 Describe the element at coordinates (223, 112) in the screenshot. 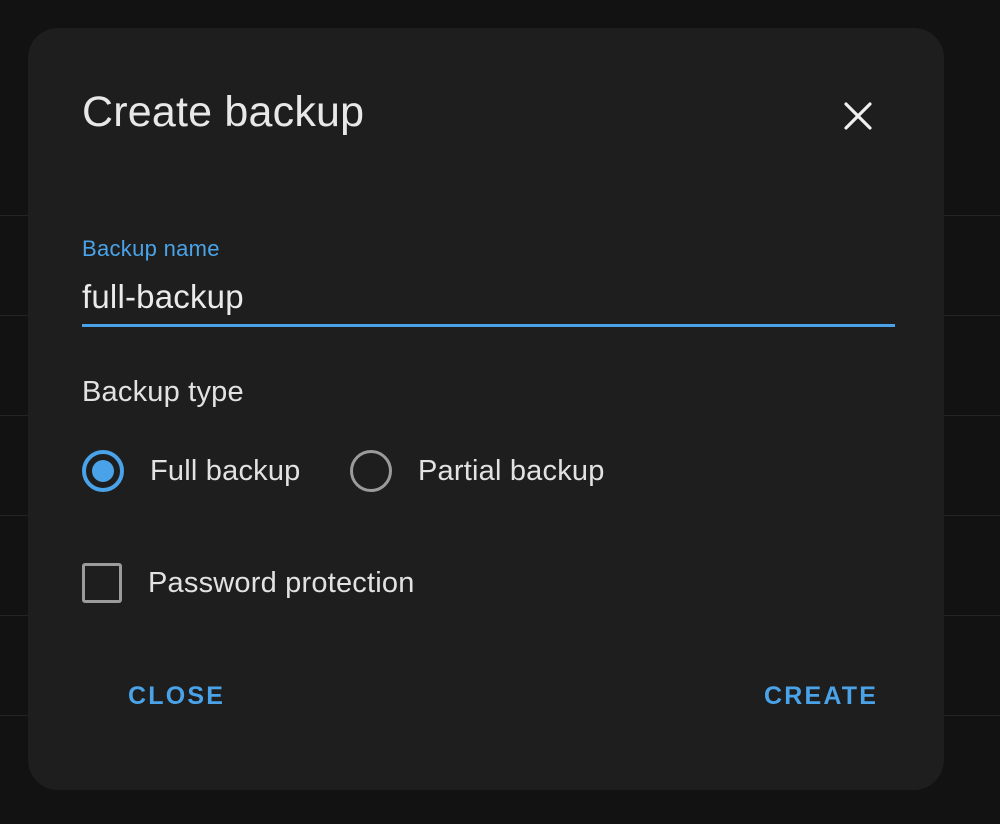

I see `dialog-title: Create backup` at that location.